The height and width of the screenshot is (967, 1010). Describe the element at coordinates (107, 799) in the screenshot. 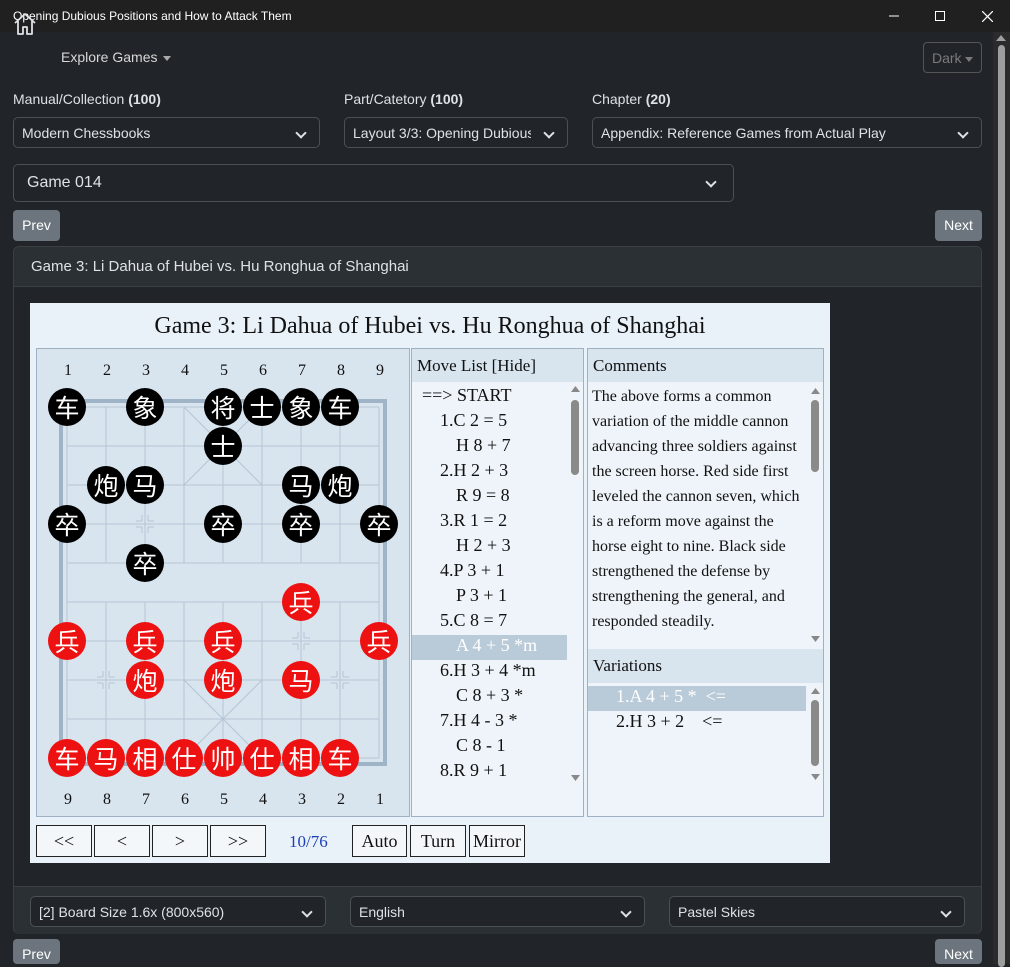

I see `file-coordinate-bottom: 8` at that location.